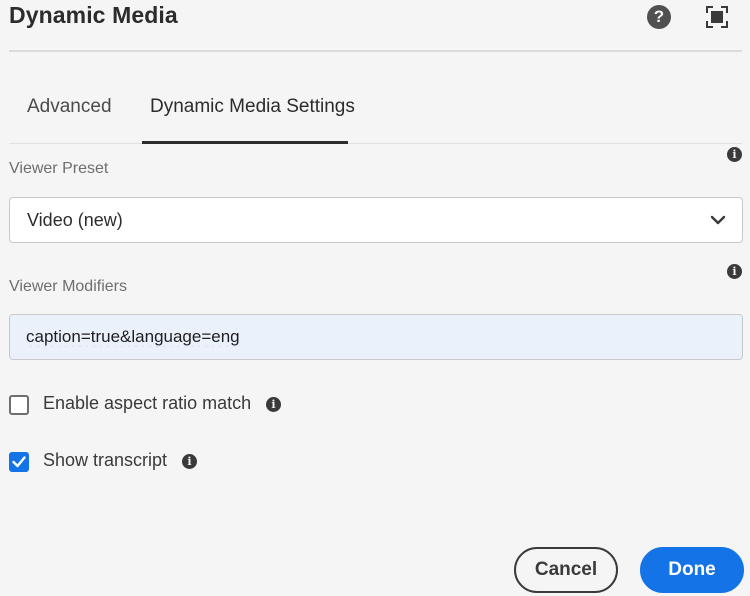 The width and height of the screenshot is (750, 596). I want to click on selected-tab-indicator, so click(245, 142).